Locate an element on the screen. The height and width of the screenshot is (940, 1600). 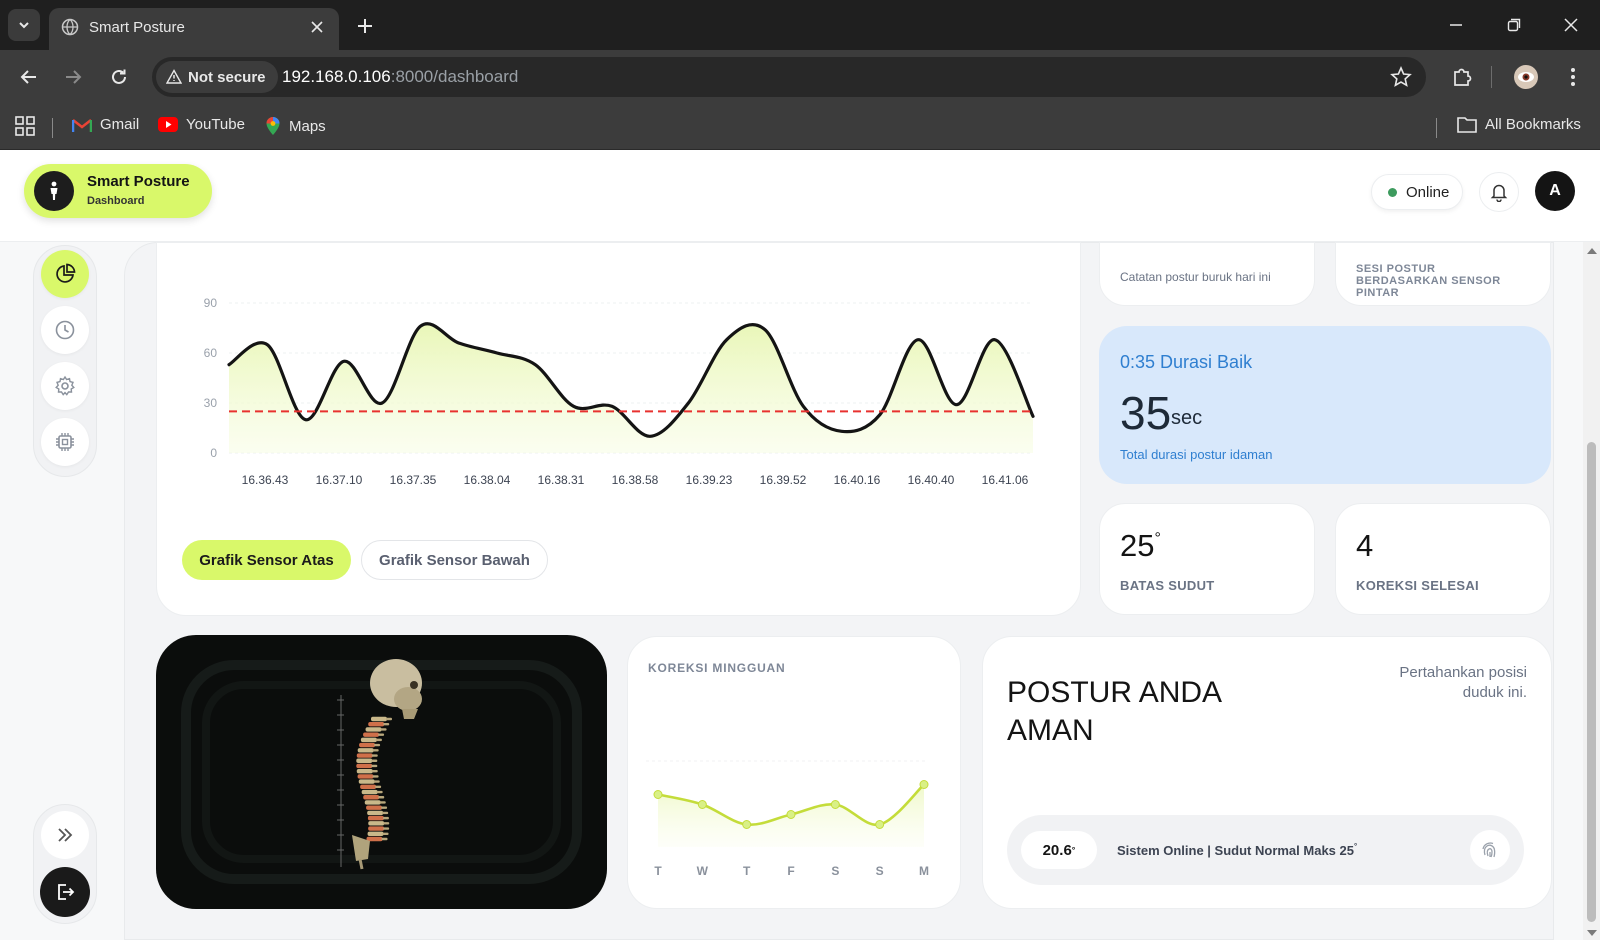
angle-limit-value-wrap: 25° is located at coordinates (1140, 546).